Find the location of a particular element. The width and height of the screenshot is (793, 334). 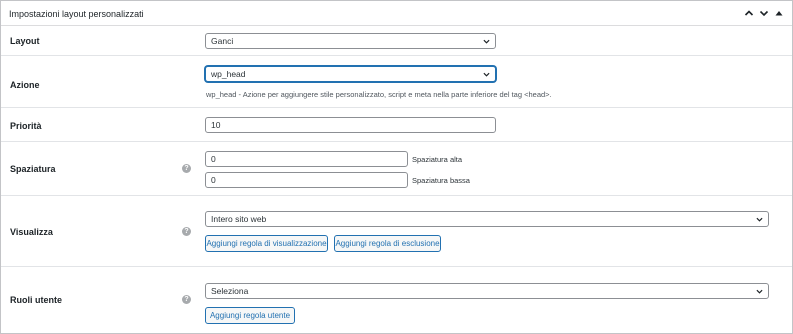

triangle-up-icon is located at coordinates (779, 13).